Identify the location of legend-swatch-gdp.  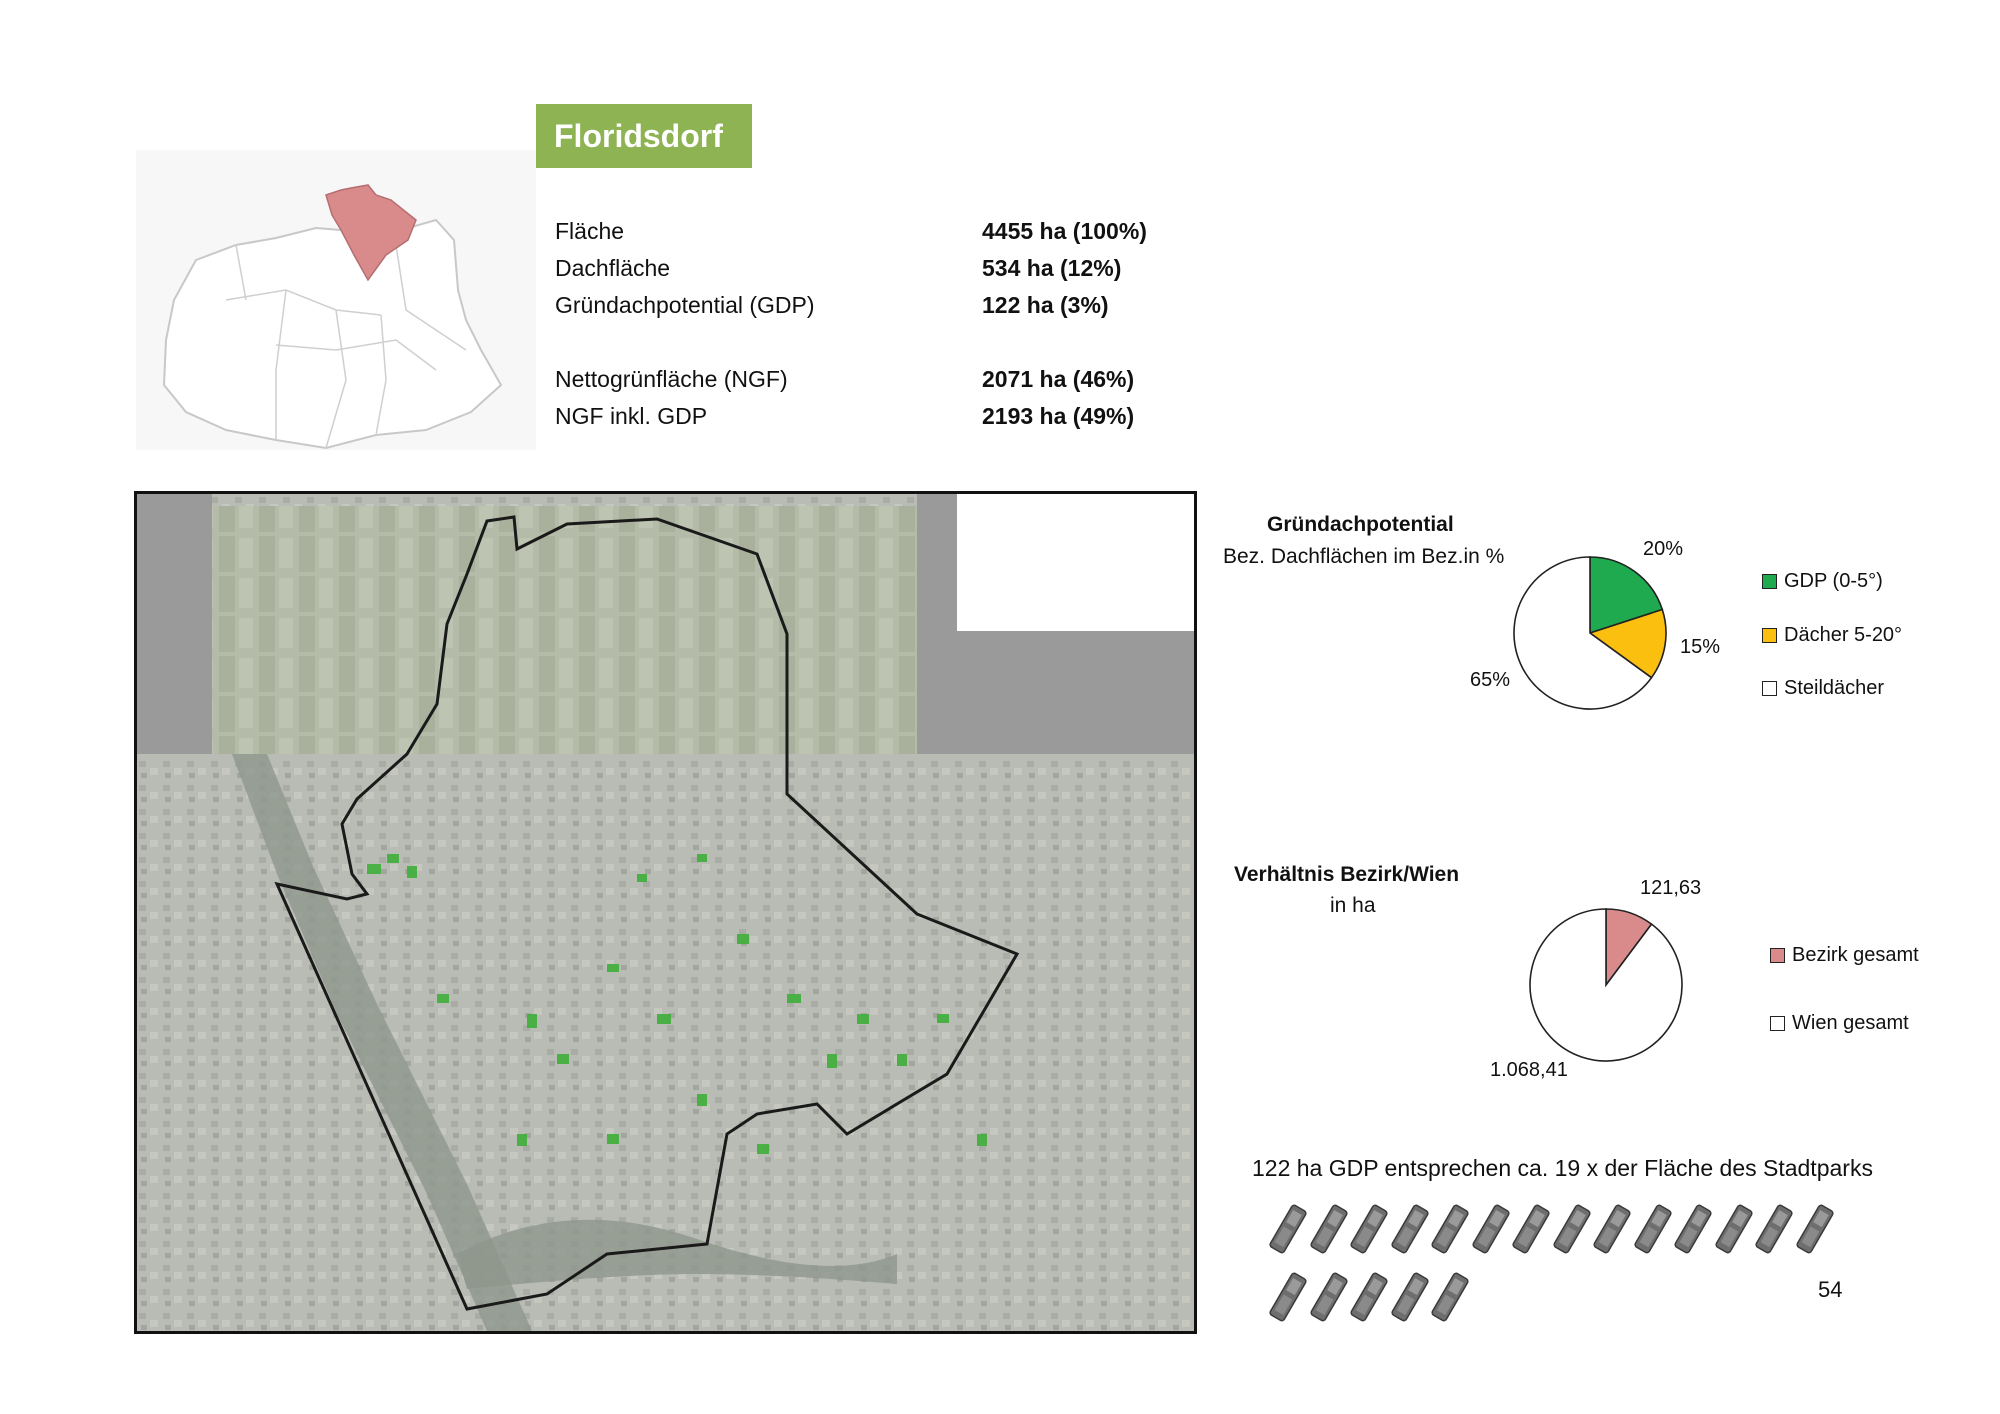
(1769, 581).